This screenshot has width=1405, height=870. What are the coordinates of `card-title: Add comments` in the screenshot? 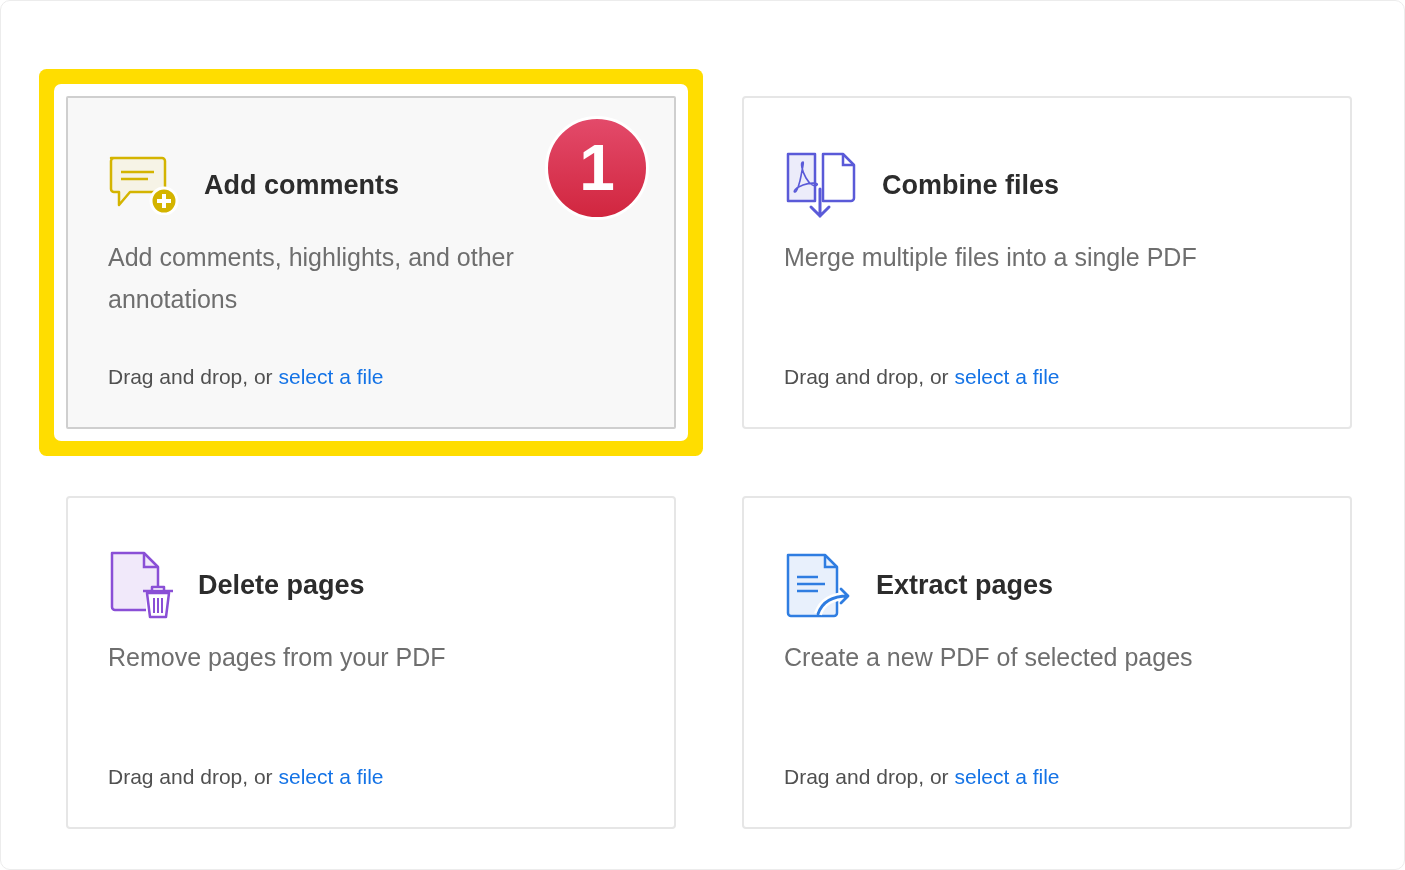 It's located at (302, 185).